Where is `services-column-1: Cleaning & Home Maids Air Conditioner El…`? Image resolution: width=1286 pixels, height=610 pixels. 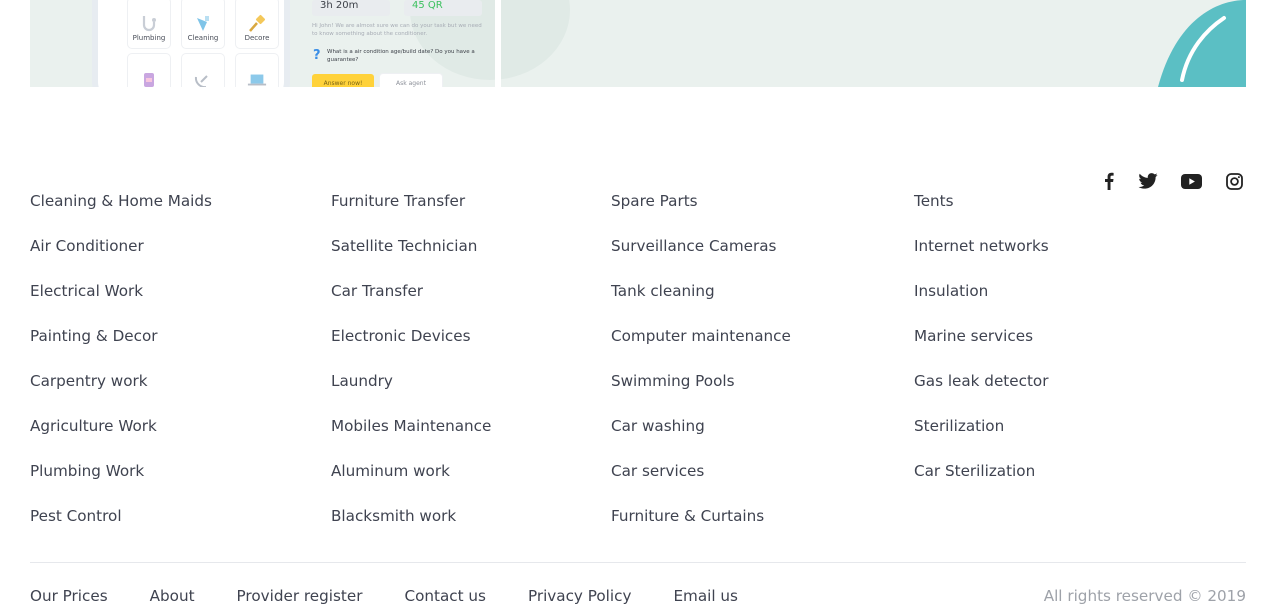
services-column-1: Cleaning & Home Maids Air Conditioner El… is located at coordinates (121, 370).